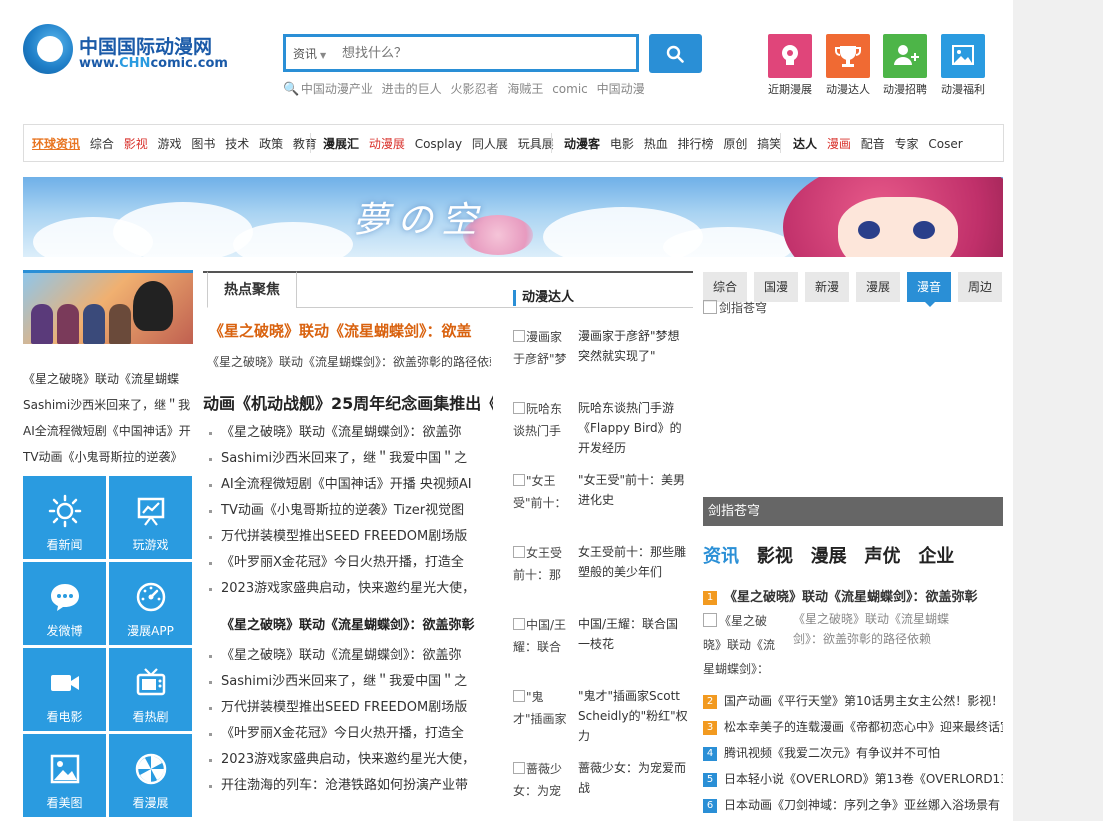  What do you see at coordinates (603, 430) in the screenshot?
I see `daren-item: 阮哈东谈热门手 阮哈东谈热门手游《Flappy Bird》的开发经历` at bounding box center [603, 430].